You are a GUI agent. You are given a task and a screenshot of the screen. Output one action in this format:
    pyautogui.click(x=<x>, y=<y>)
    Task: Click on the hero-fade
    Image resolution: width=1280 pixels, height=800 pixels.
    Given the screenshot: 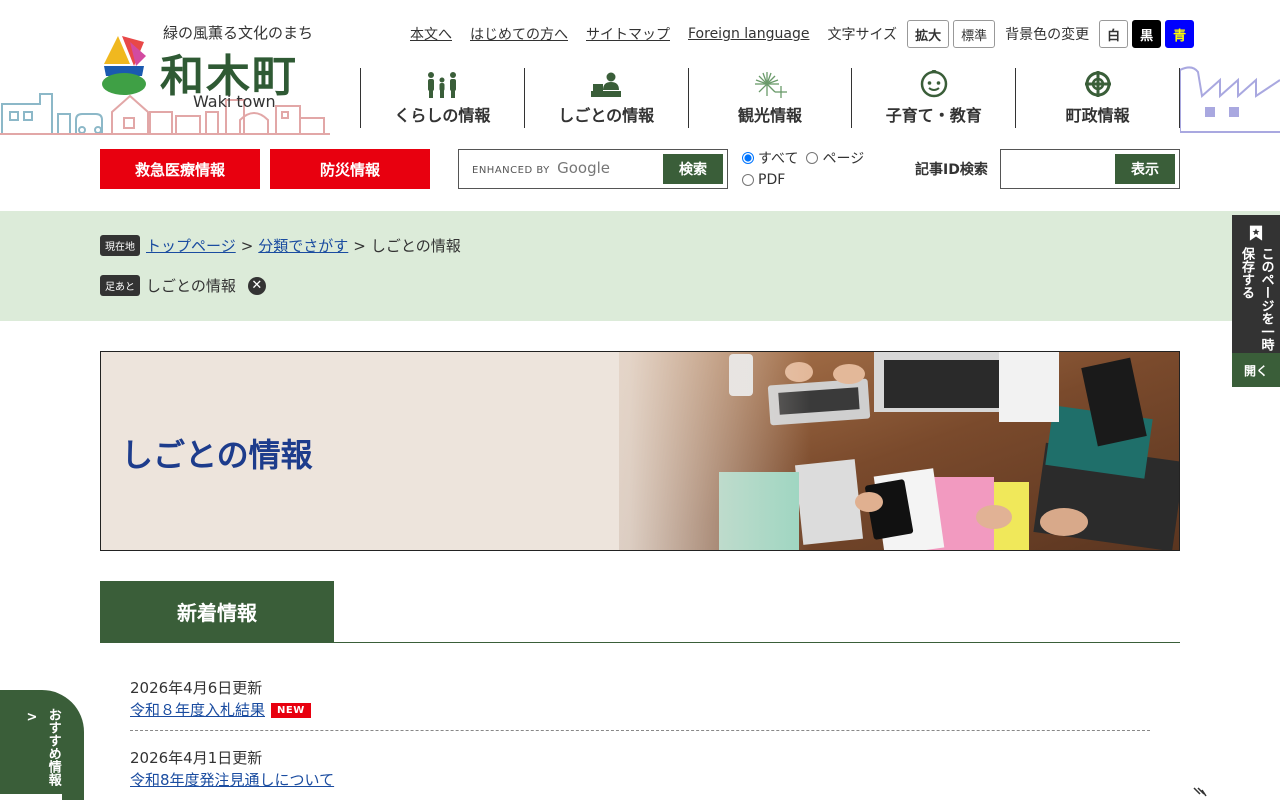 What is the action you would take?
    pyautogui.click(x=646, y=451)
    